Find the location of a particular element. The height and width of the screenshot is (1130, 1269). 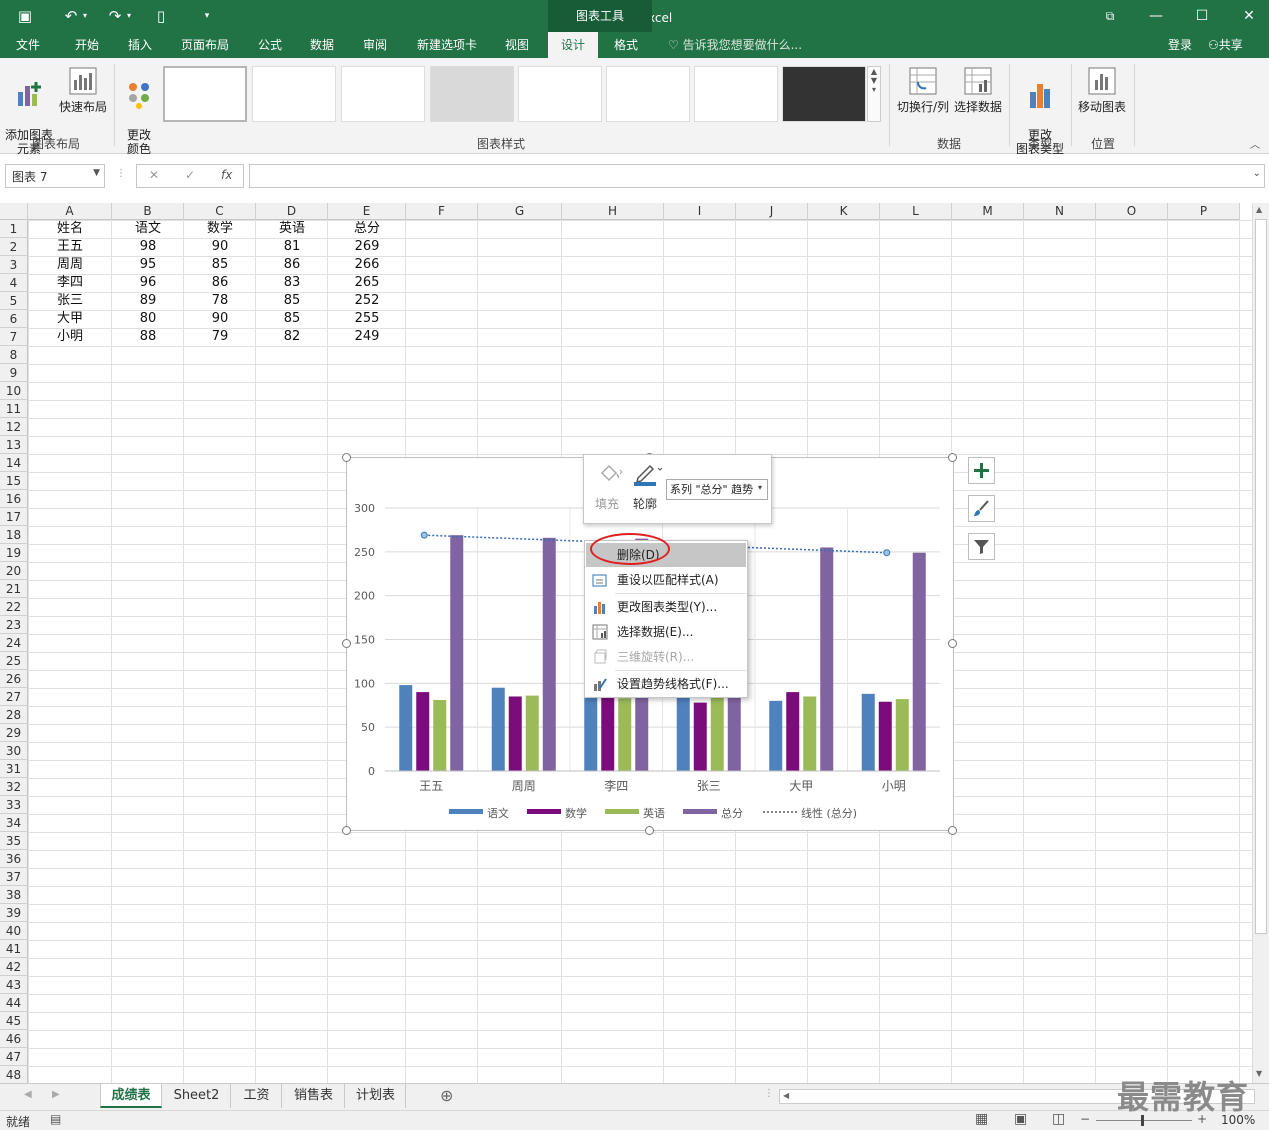

quick-layout-button: 快速布局 is located at coordinates (83, 90).